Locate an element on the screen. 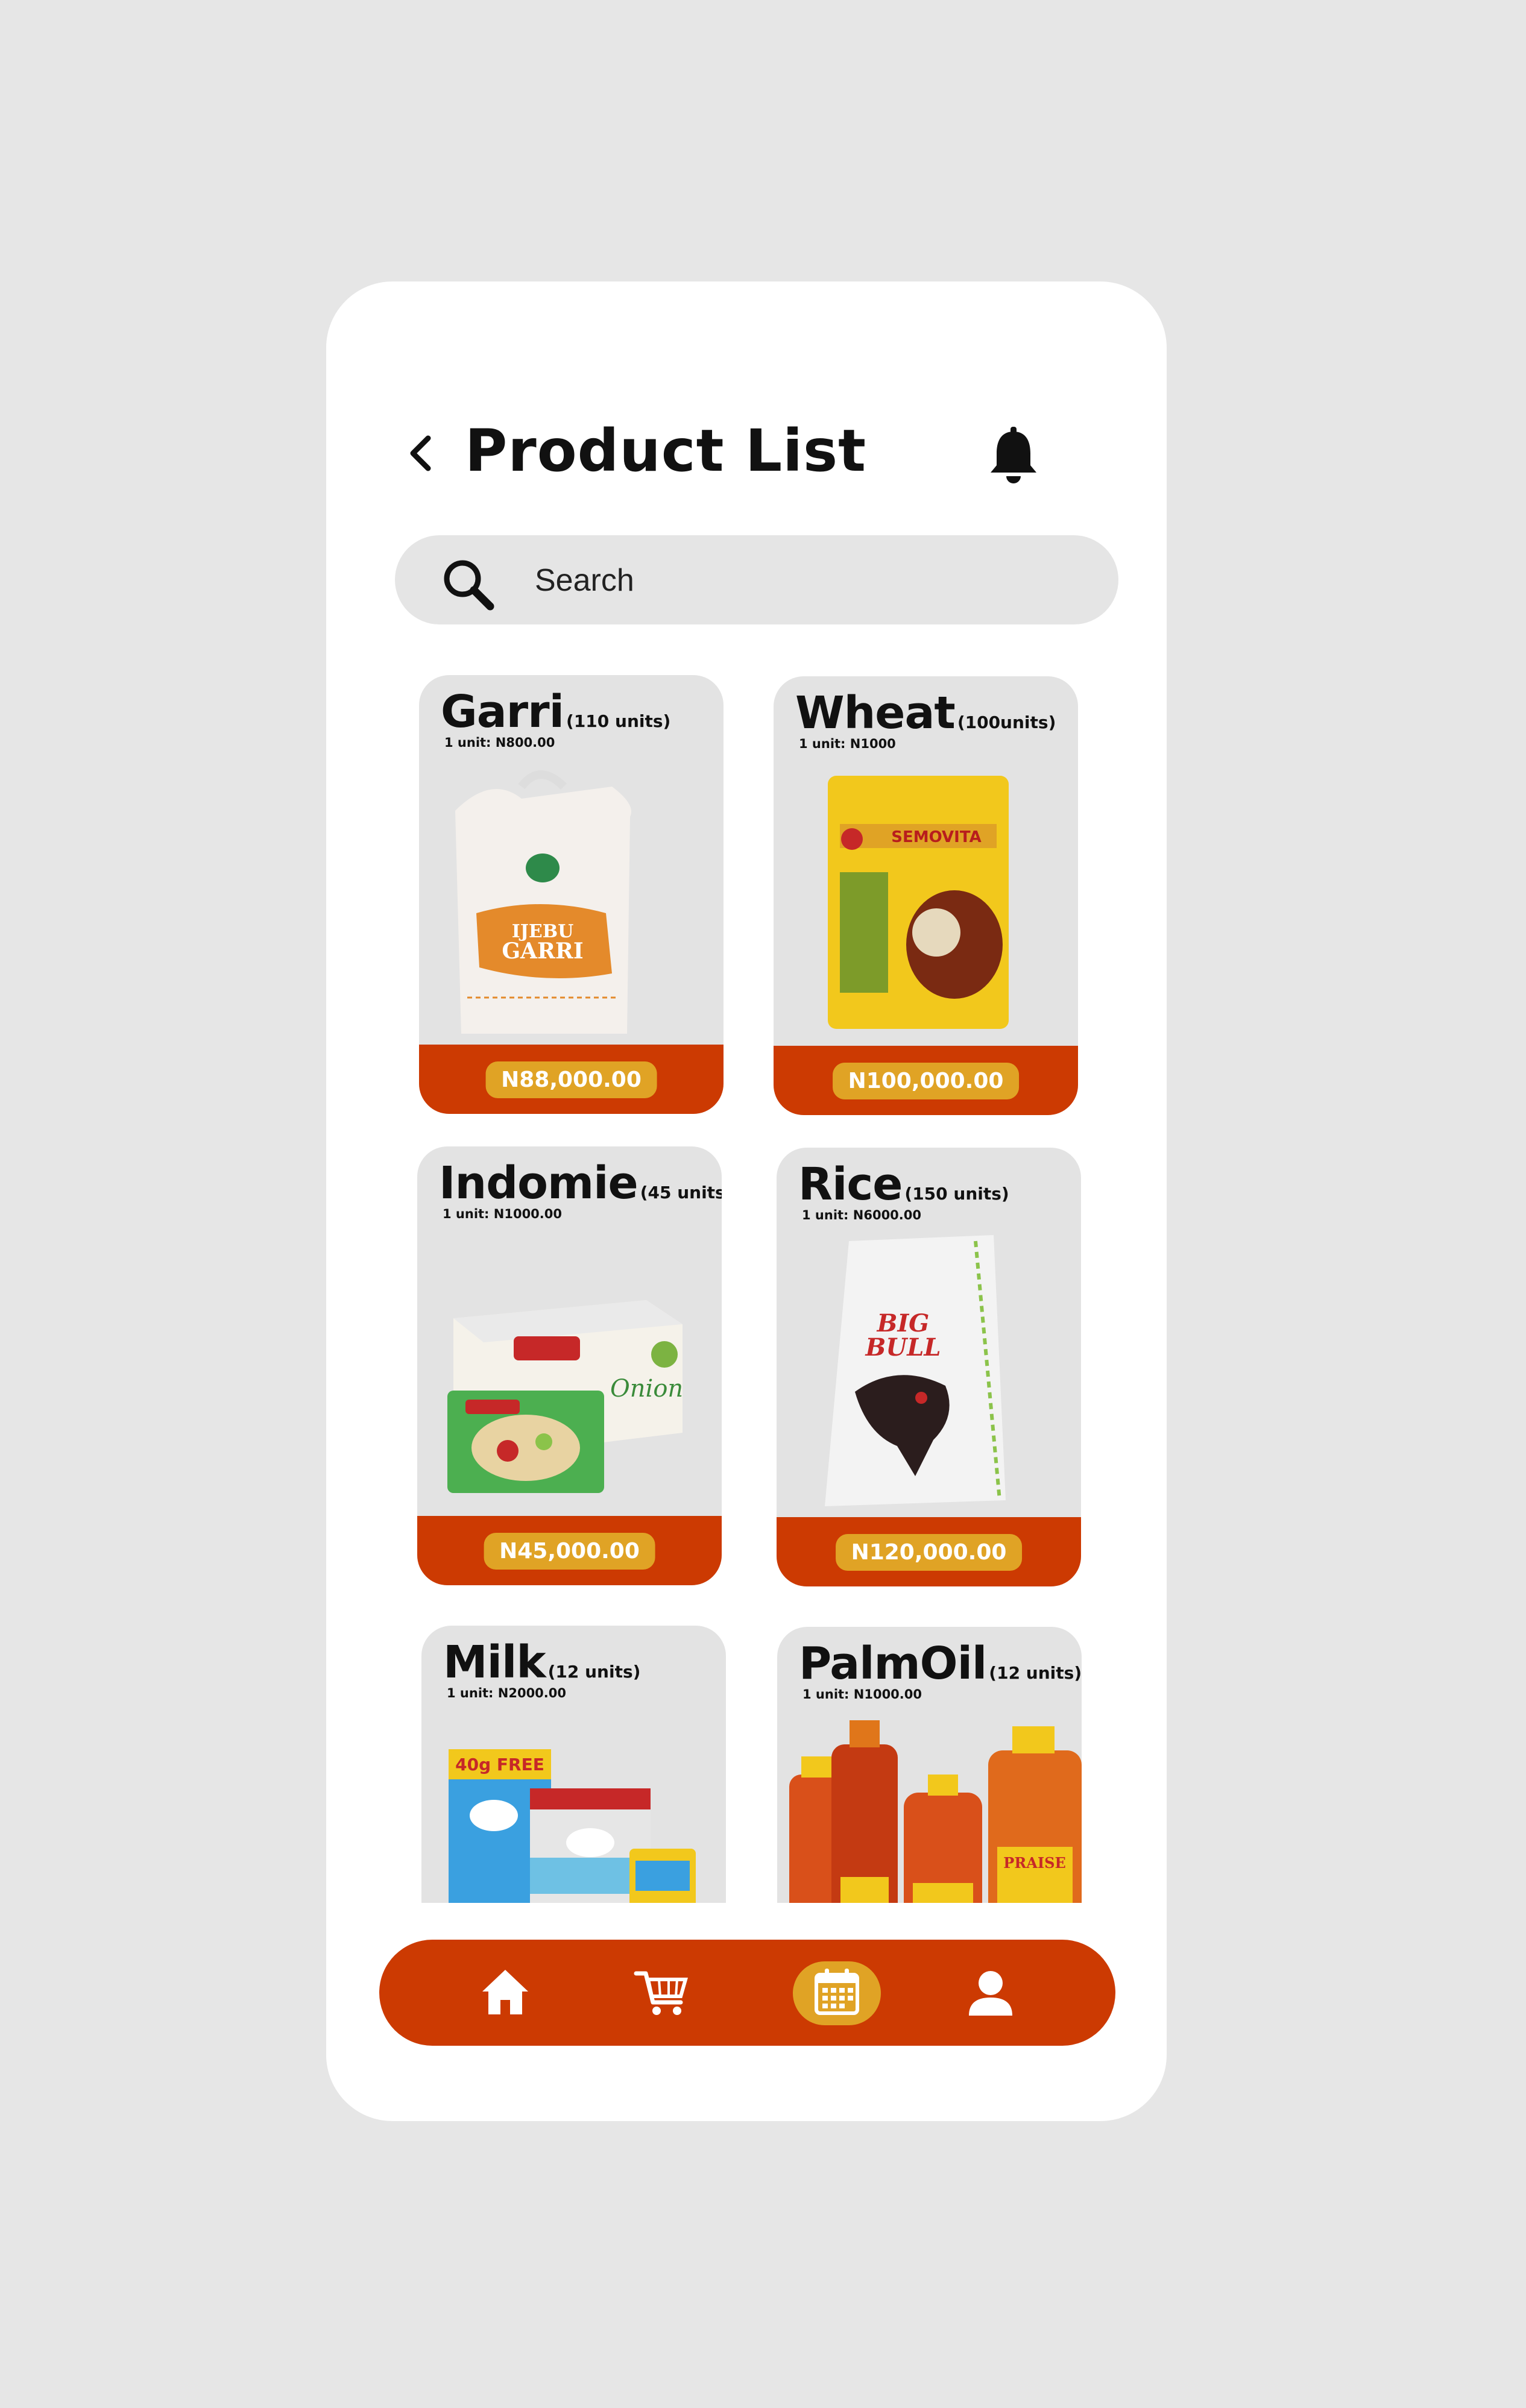  nav-cart is located at coordinates (661, 1993).